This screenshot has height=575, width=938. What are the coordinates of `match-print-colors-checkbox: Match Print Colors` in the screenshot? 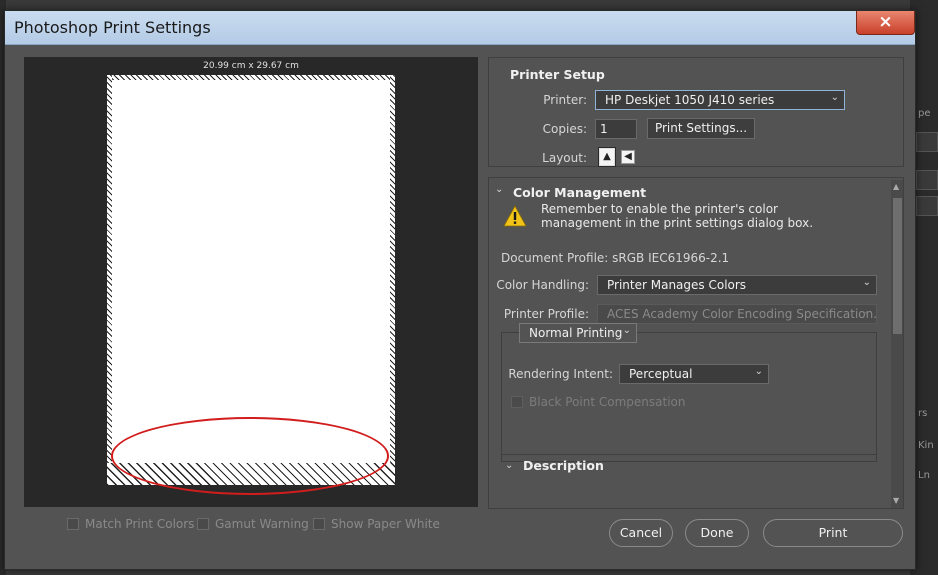 It's located at (130, 525).